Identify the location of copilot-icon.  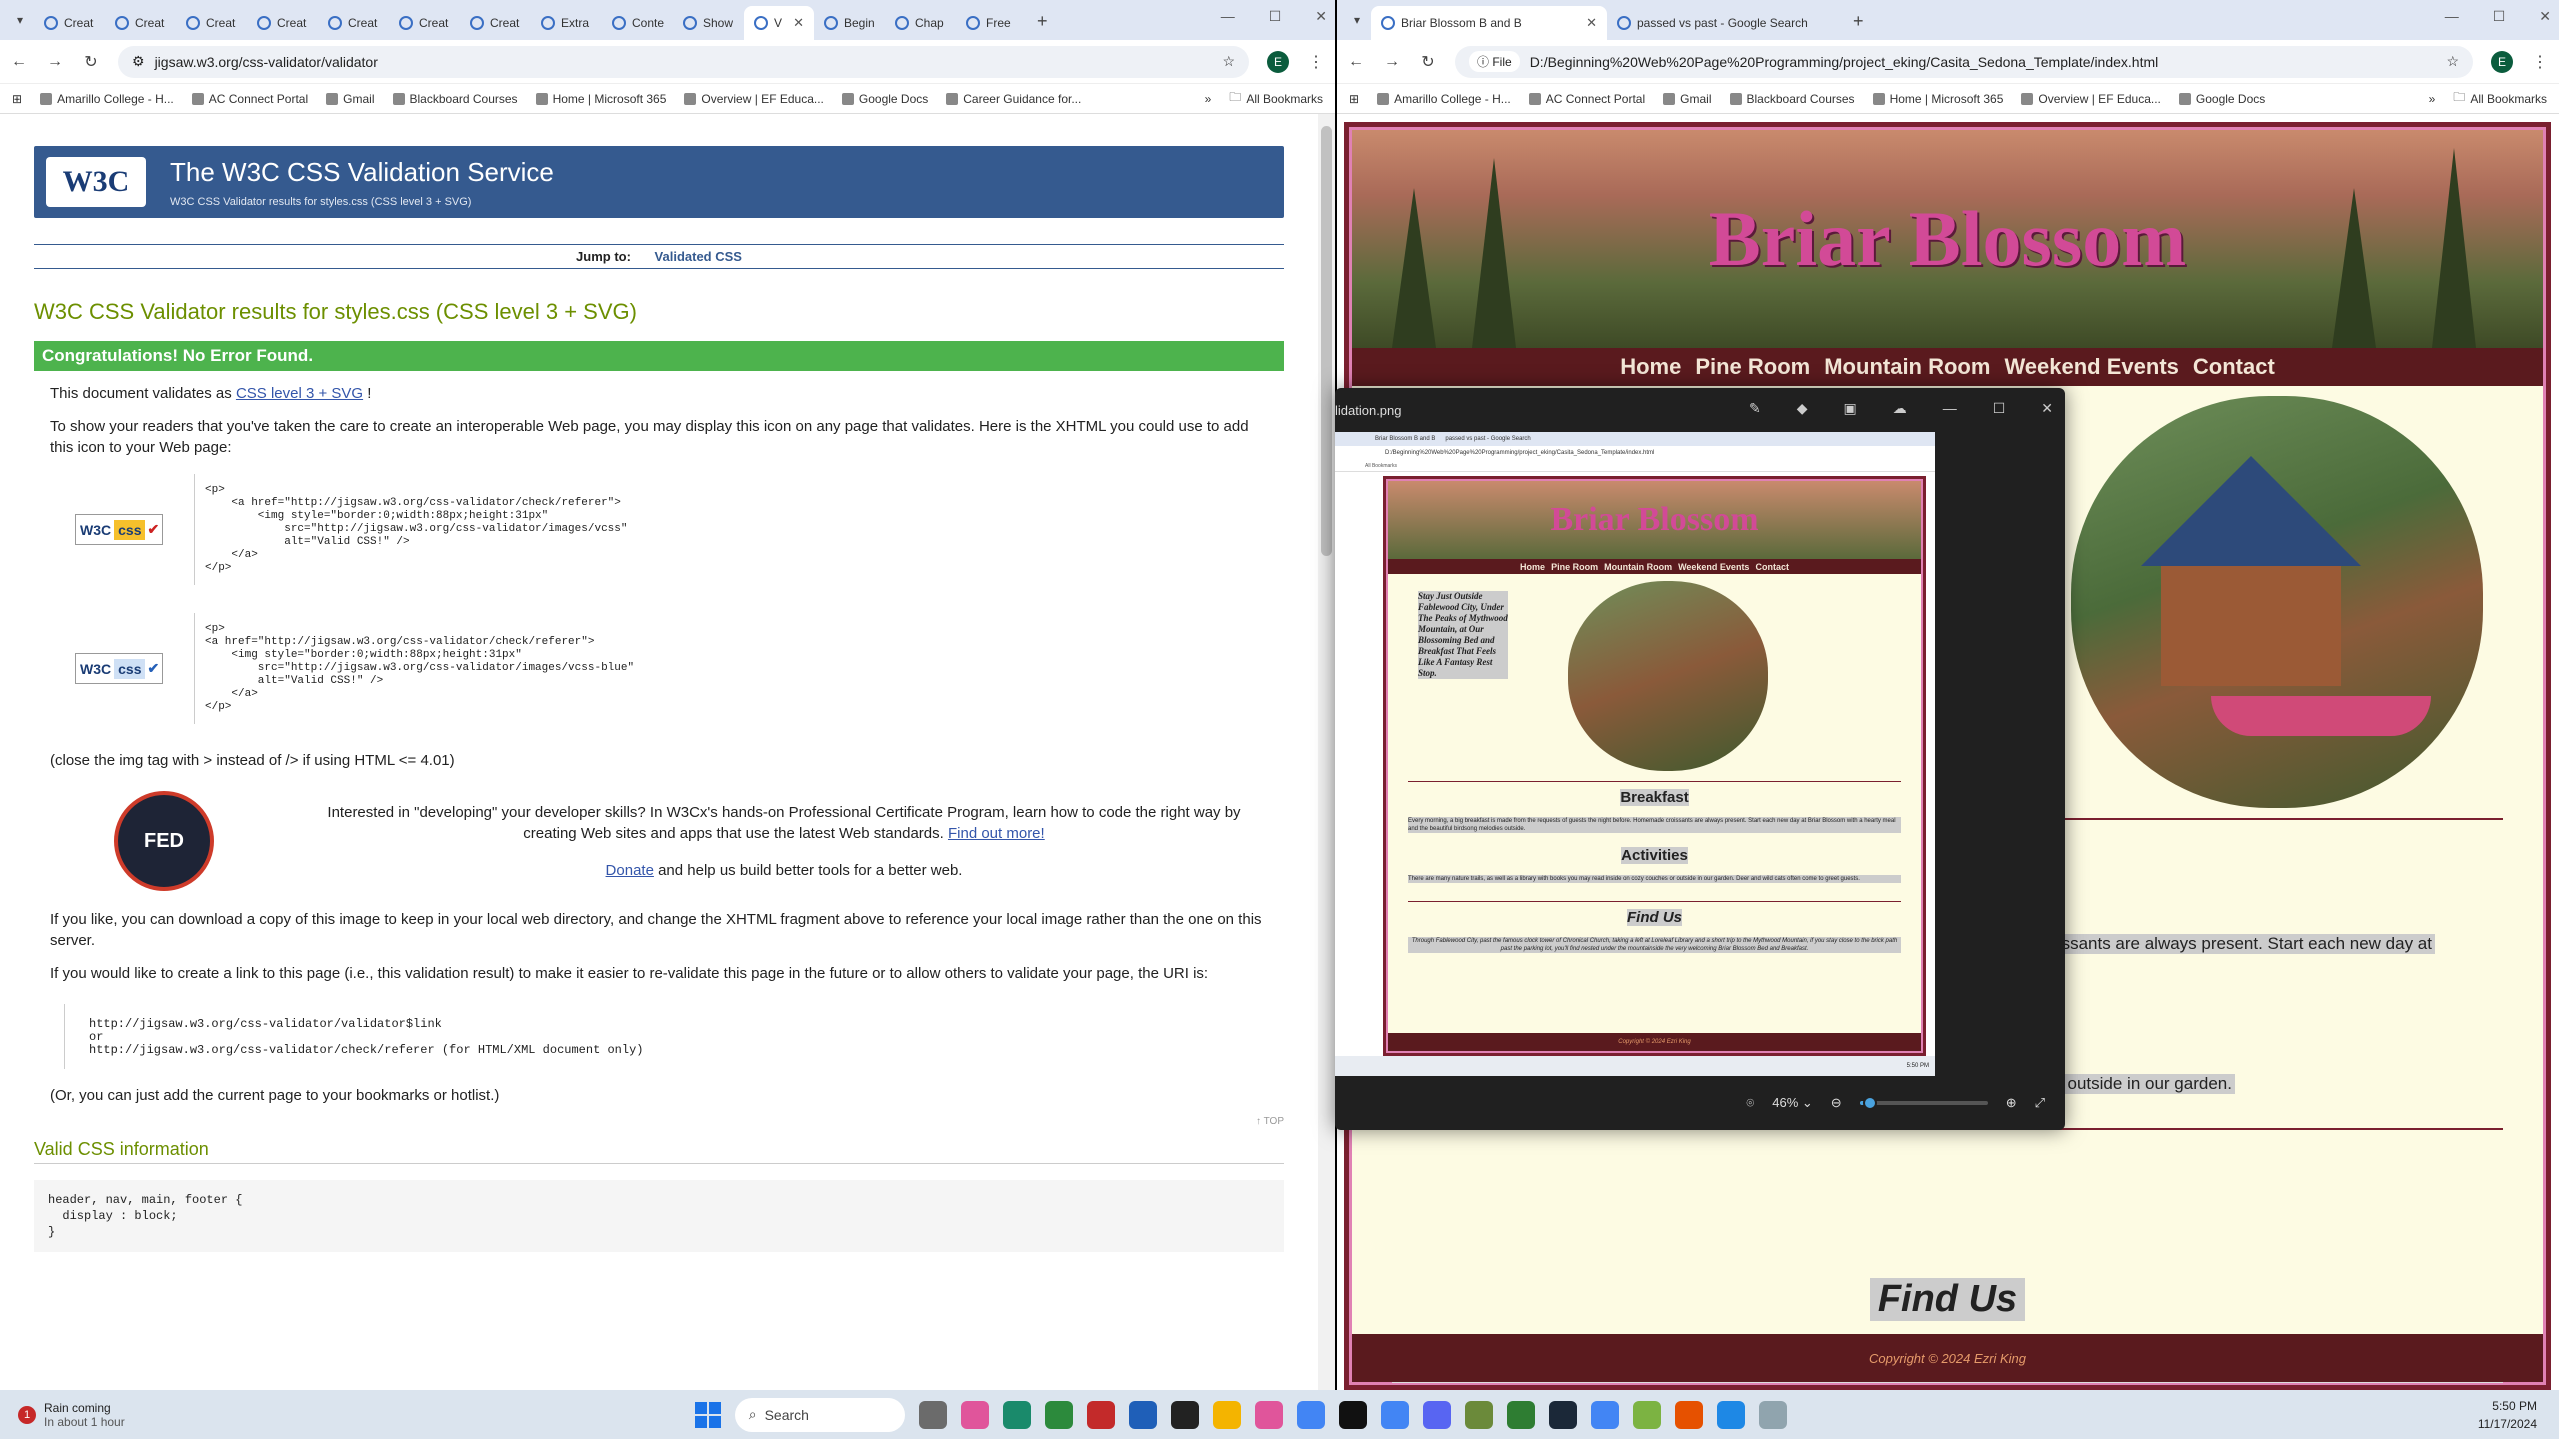
(974, 1414).